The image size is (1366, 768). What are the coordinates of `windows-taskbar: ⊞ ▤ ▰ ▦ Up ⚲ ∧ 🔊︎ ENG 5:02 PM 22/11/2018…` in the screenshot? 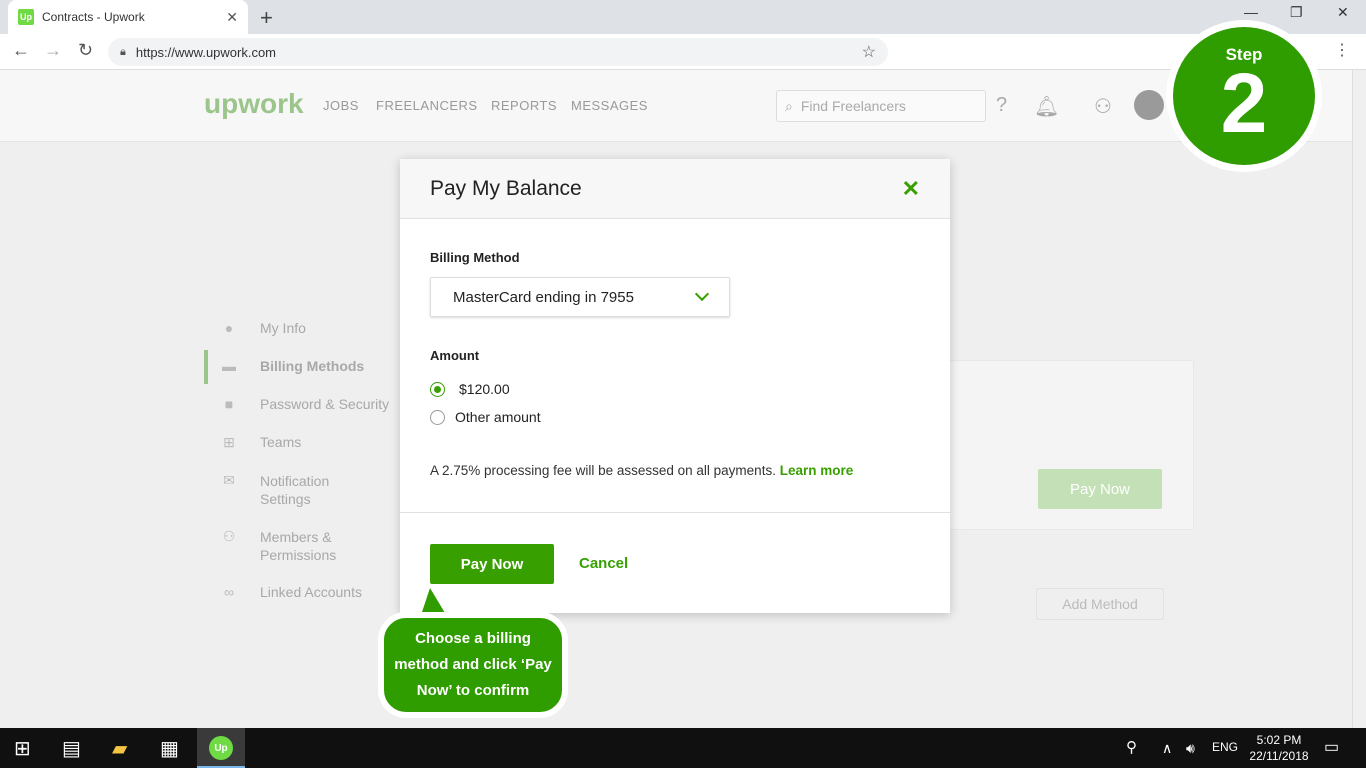 It's located at (683, 748).